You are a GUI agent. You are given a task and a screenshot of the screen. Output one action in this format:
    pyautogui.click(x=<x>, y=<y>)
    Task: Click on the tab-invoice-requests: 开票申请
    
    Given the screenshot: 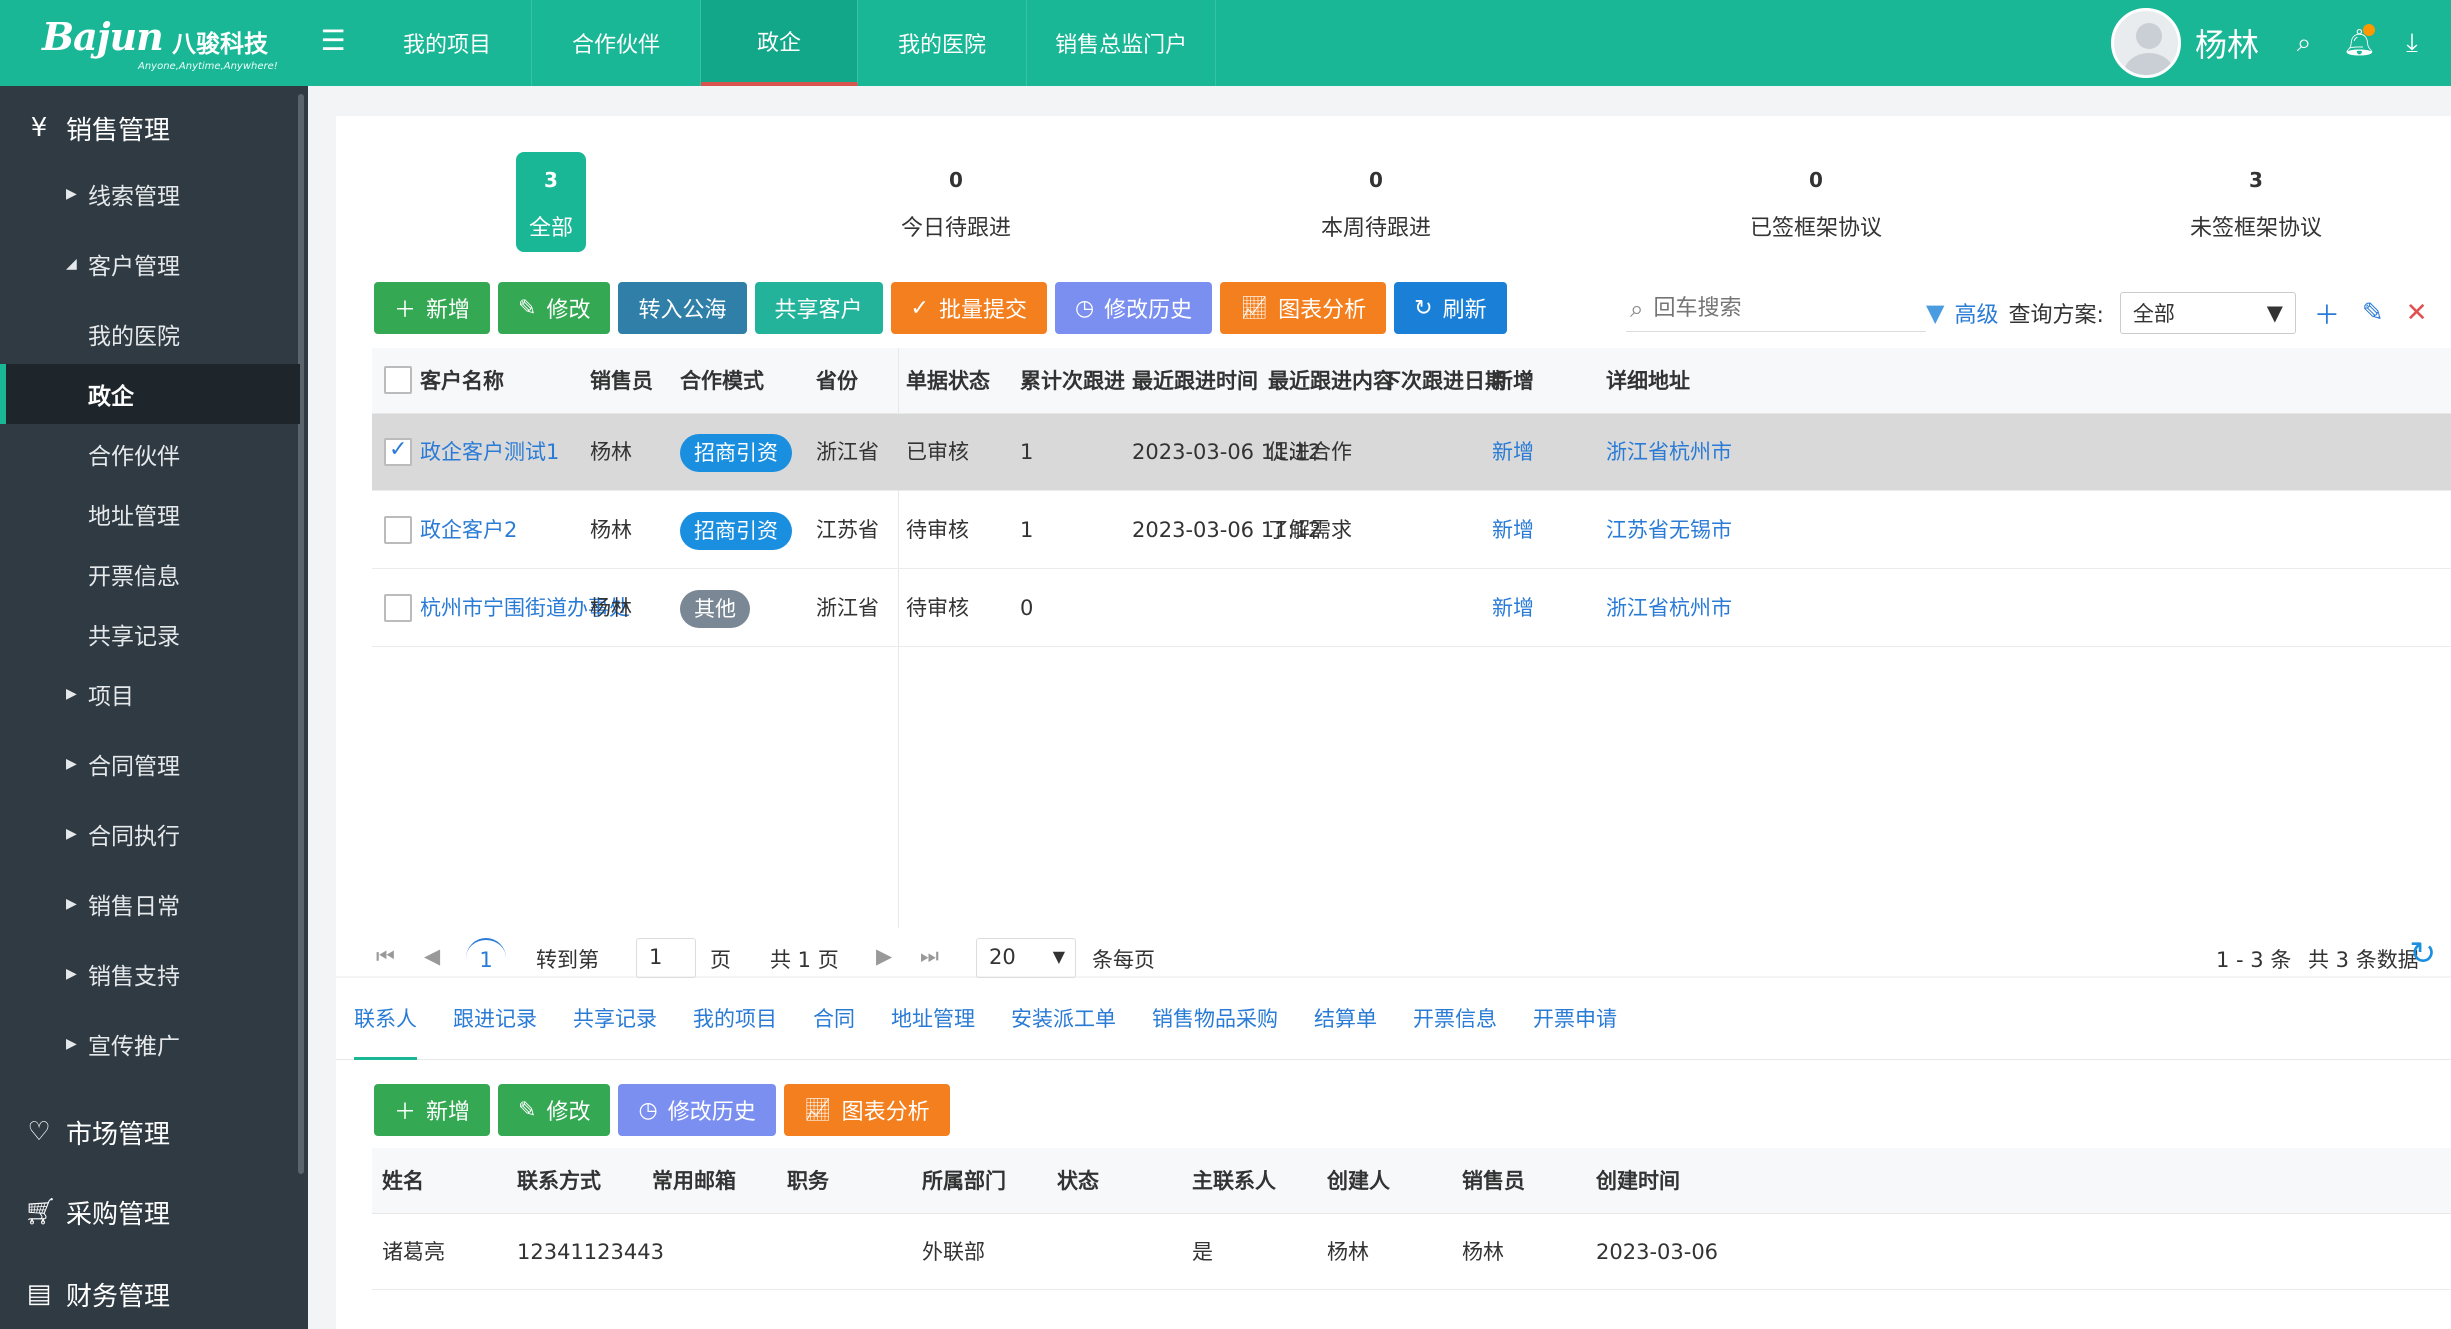 What is the action you would take?
    pyautogui.click(x=1575, y=1019)
    